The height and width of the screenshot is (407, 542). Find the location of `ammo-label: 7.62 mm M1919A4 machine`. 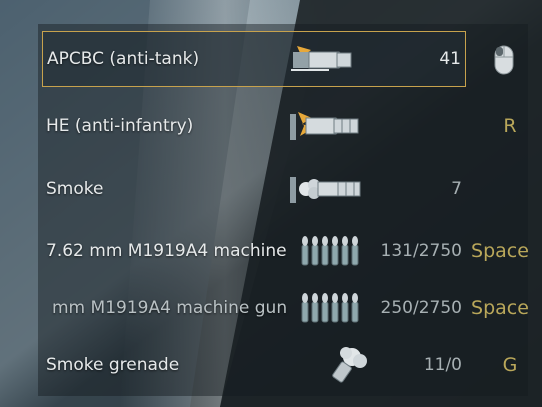

ammo-label: 7.62 mm M1919A4 machine is located at coordinates (166, 251).